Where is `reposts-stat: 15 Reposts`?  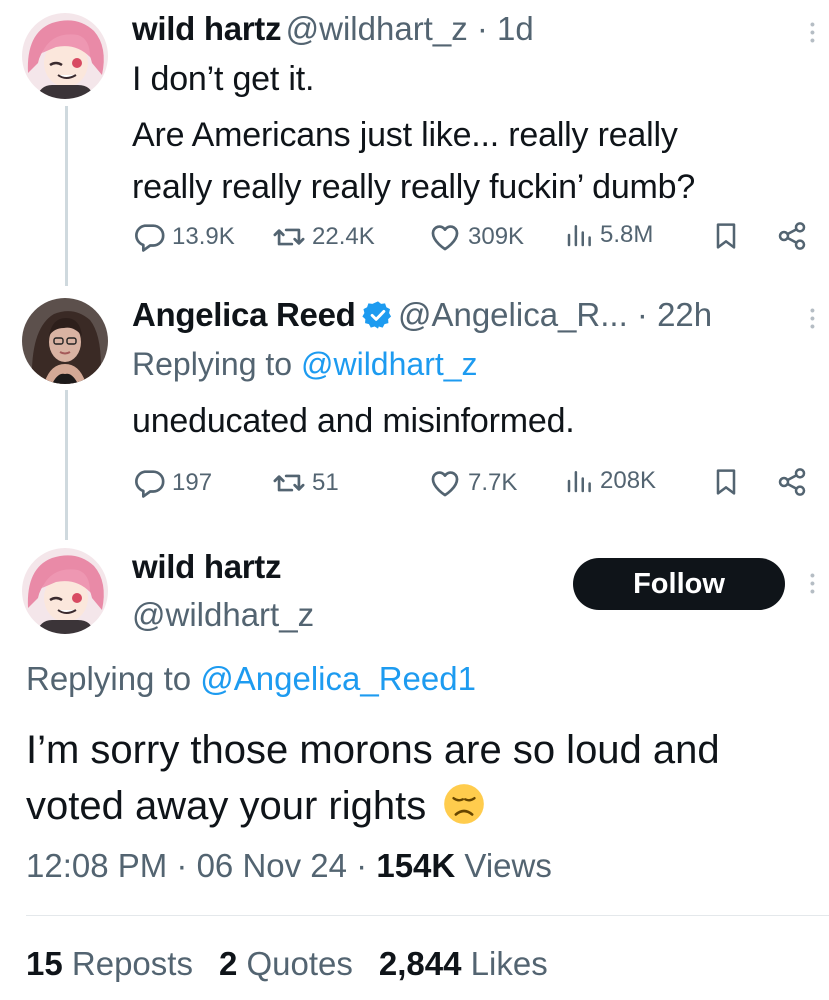
reposts-stat: 15 Reposts is located at coordinates (109, 963).